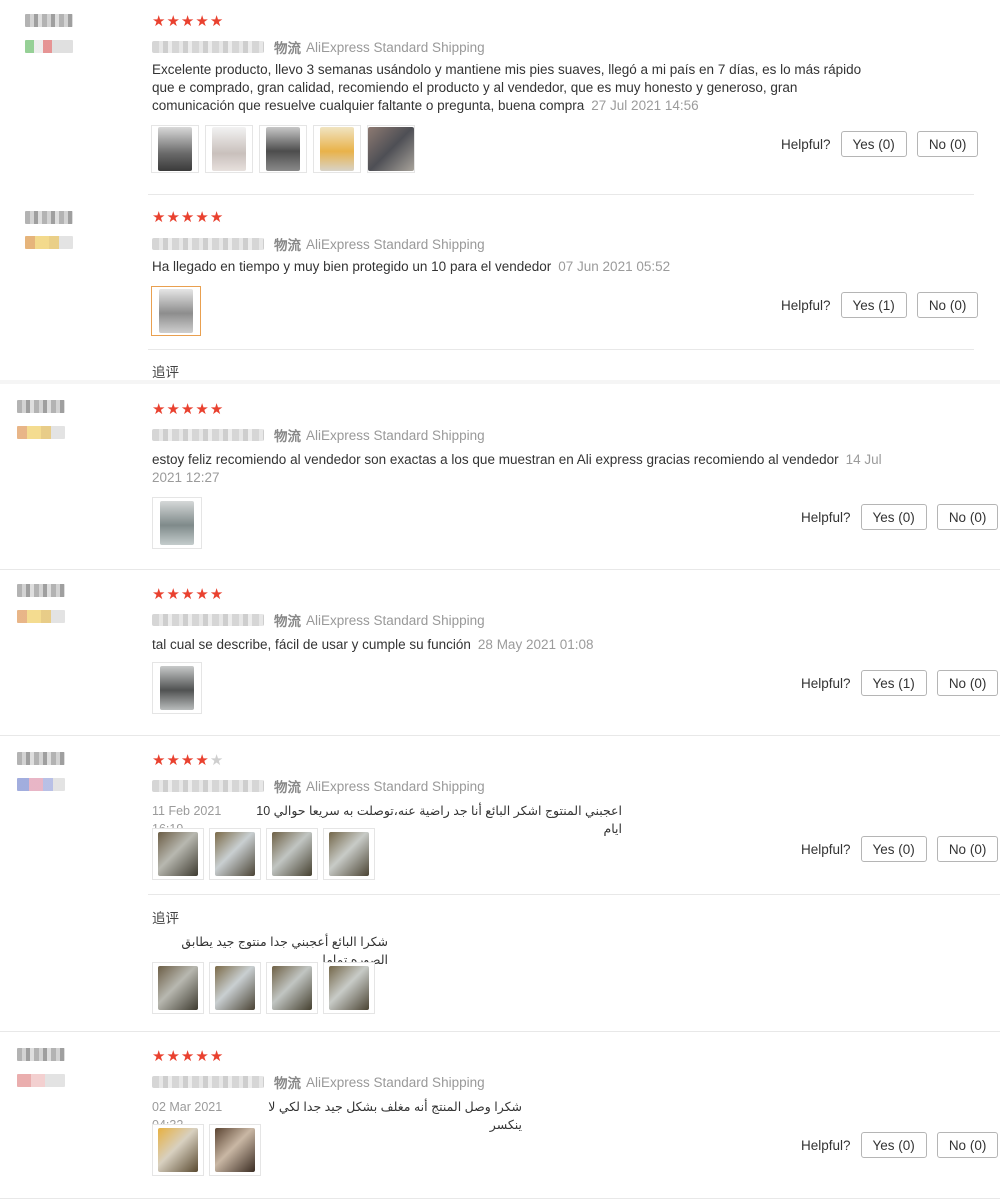 Image resolution: width=1000 pixels, height=1200 pixels. Describe the element at coordinates (41, 590) in the screenshot. I see `avatar` at that location.